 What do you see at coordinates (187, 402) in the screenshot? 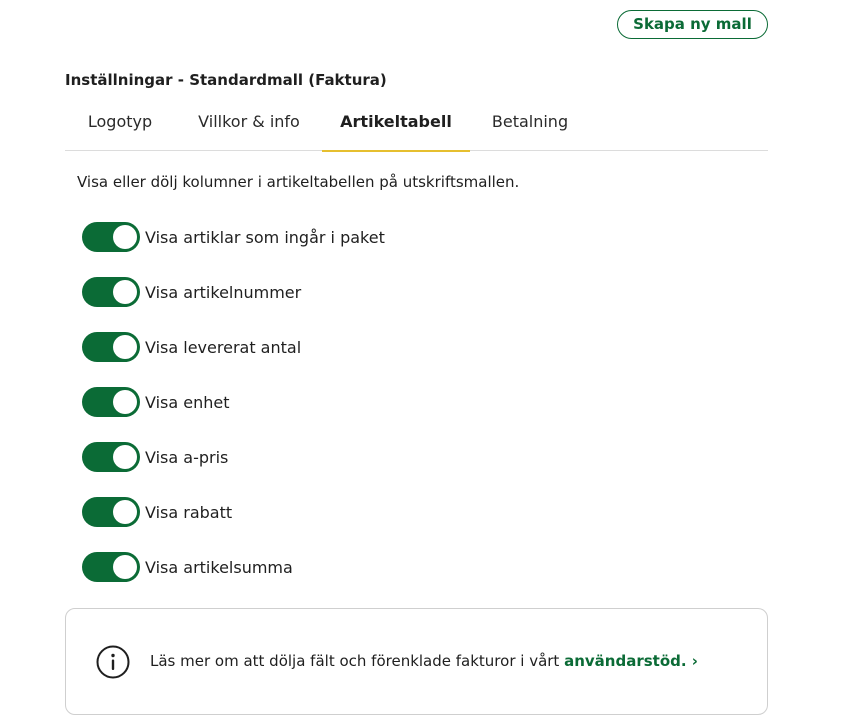
I see `toggle-label: Visa enhet` at bounding box center [187, 402].